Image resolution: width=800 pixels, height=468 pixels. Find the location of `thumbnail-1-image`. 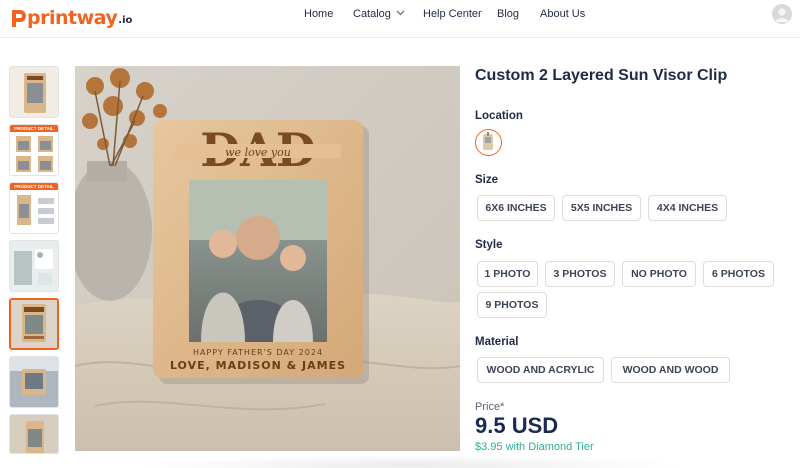

thumbnail-1-image is located at coordinates (34, 92).